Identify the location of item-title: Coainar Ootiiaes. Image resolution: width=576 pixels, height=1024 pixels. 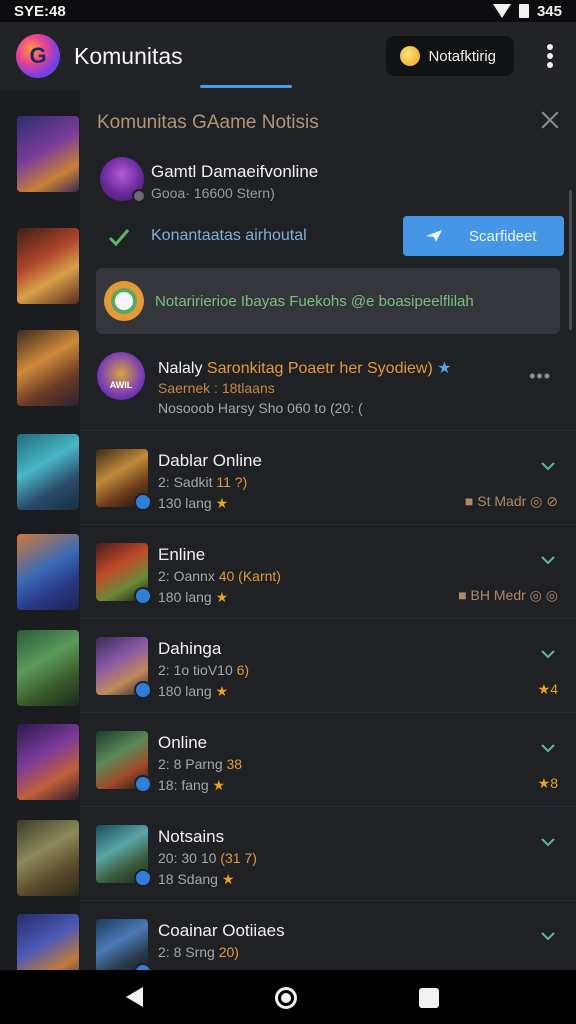
(221, 930).